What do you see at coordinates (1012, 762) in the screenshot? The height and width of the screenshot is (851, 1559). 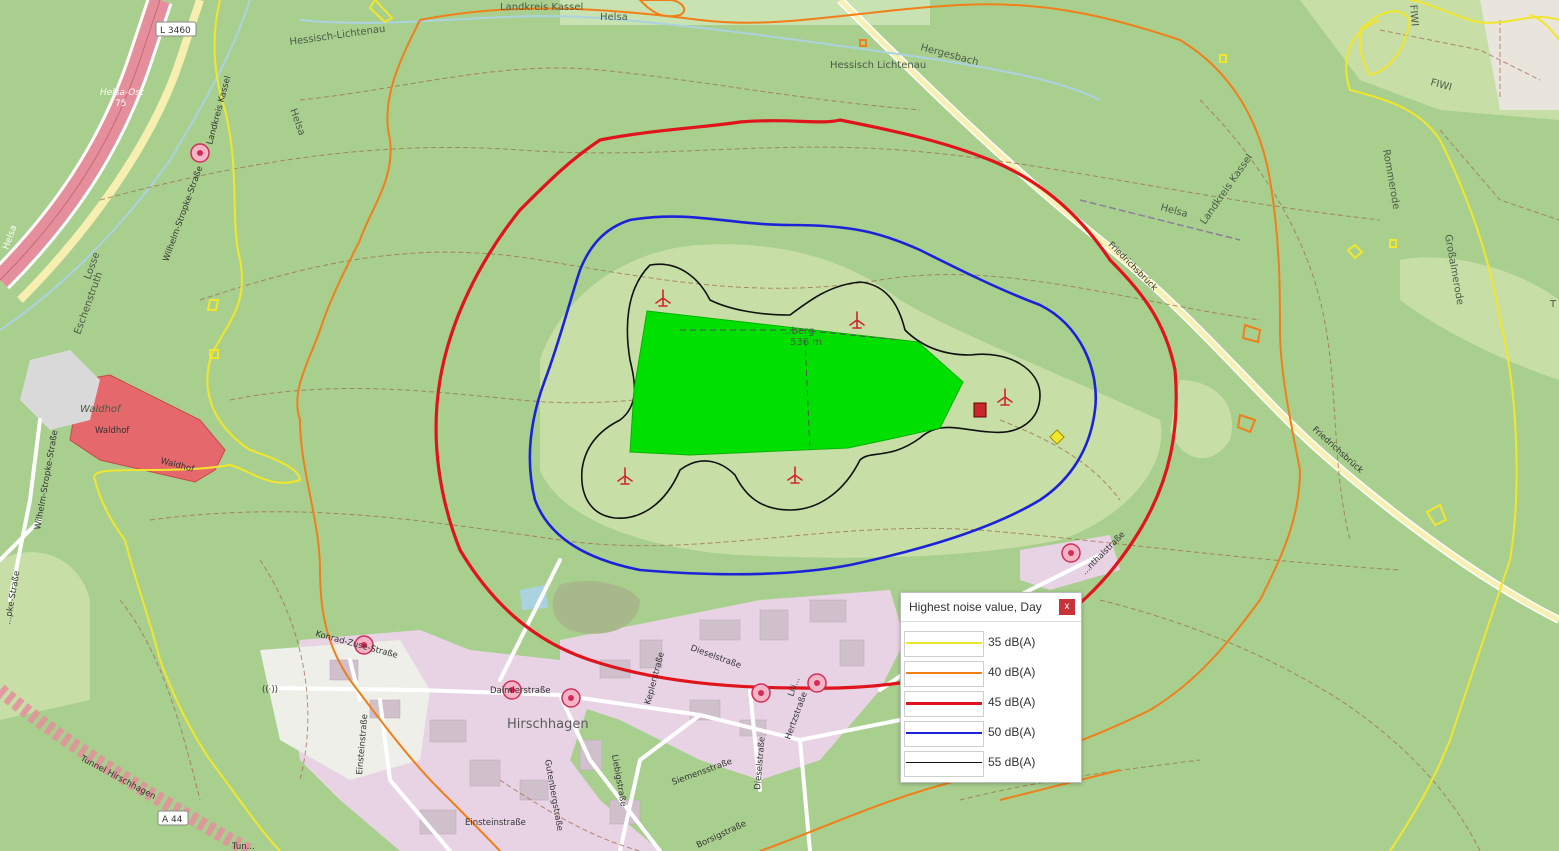 I see `legend-label: 55 dB(A)` at bounding box center [1012, 762].